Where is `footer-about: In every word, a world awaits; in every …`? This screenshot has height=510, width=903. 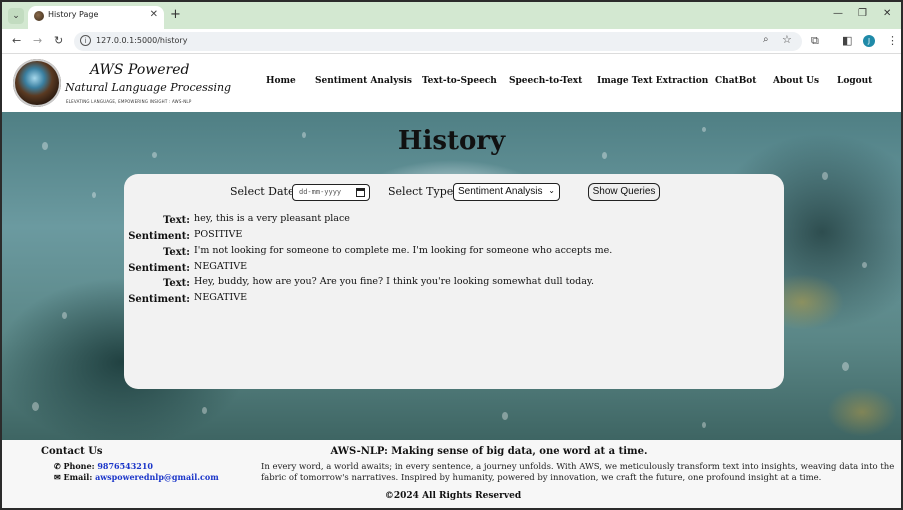 footer-about: In every word, a world awaits; in every … is located at coordinates (578, 472).